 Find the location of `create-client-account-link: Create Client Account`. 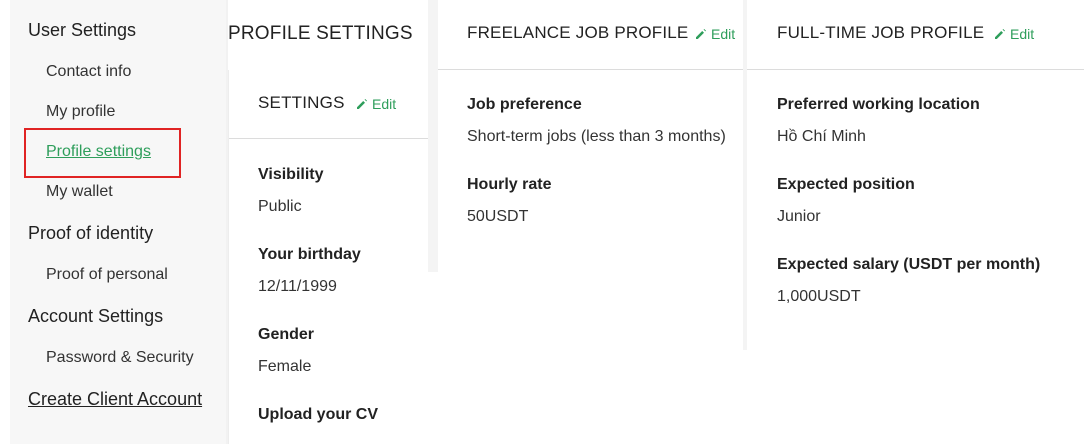

create-client-account-link: Create Client Account is located at coordinates (115, 399).